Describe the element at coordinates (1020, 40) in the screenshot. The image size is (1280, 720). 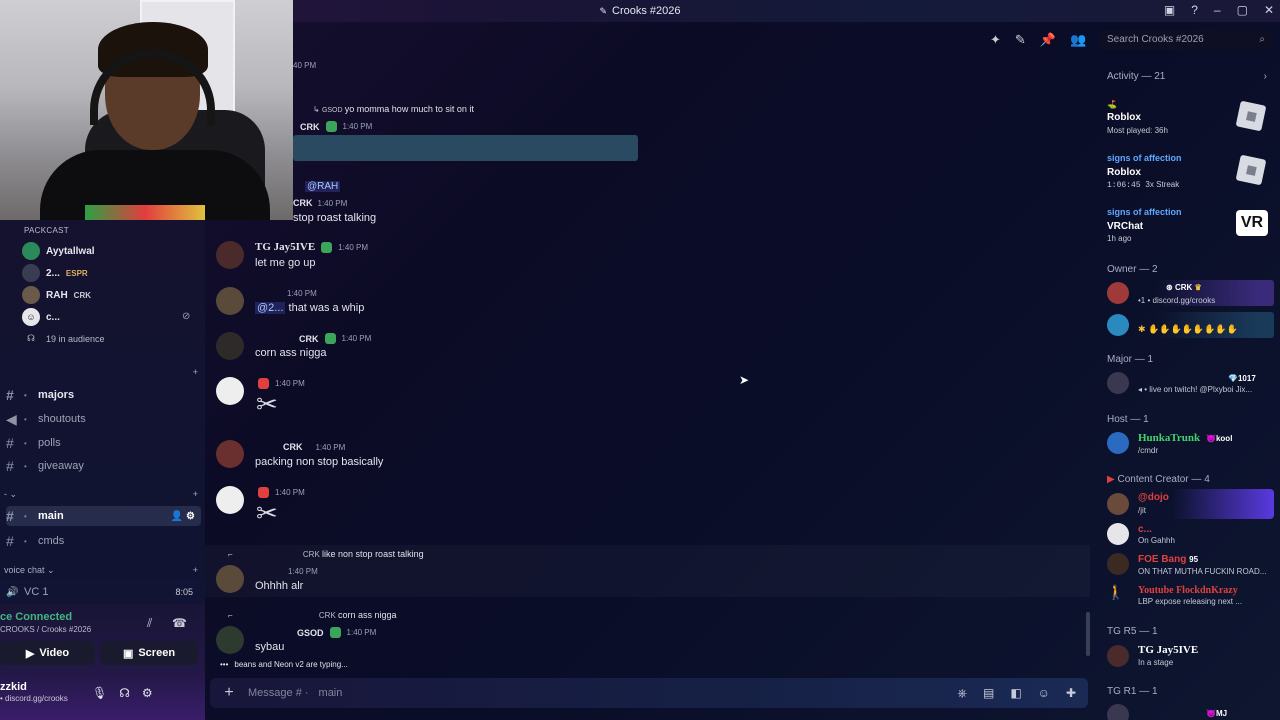
I see `notification-mute-icon: ✎` at that location.